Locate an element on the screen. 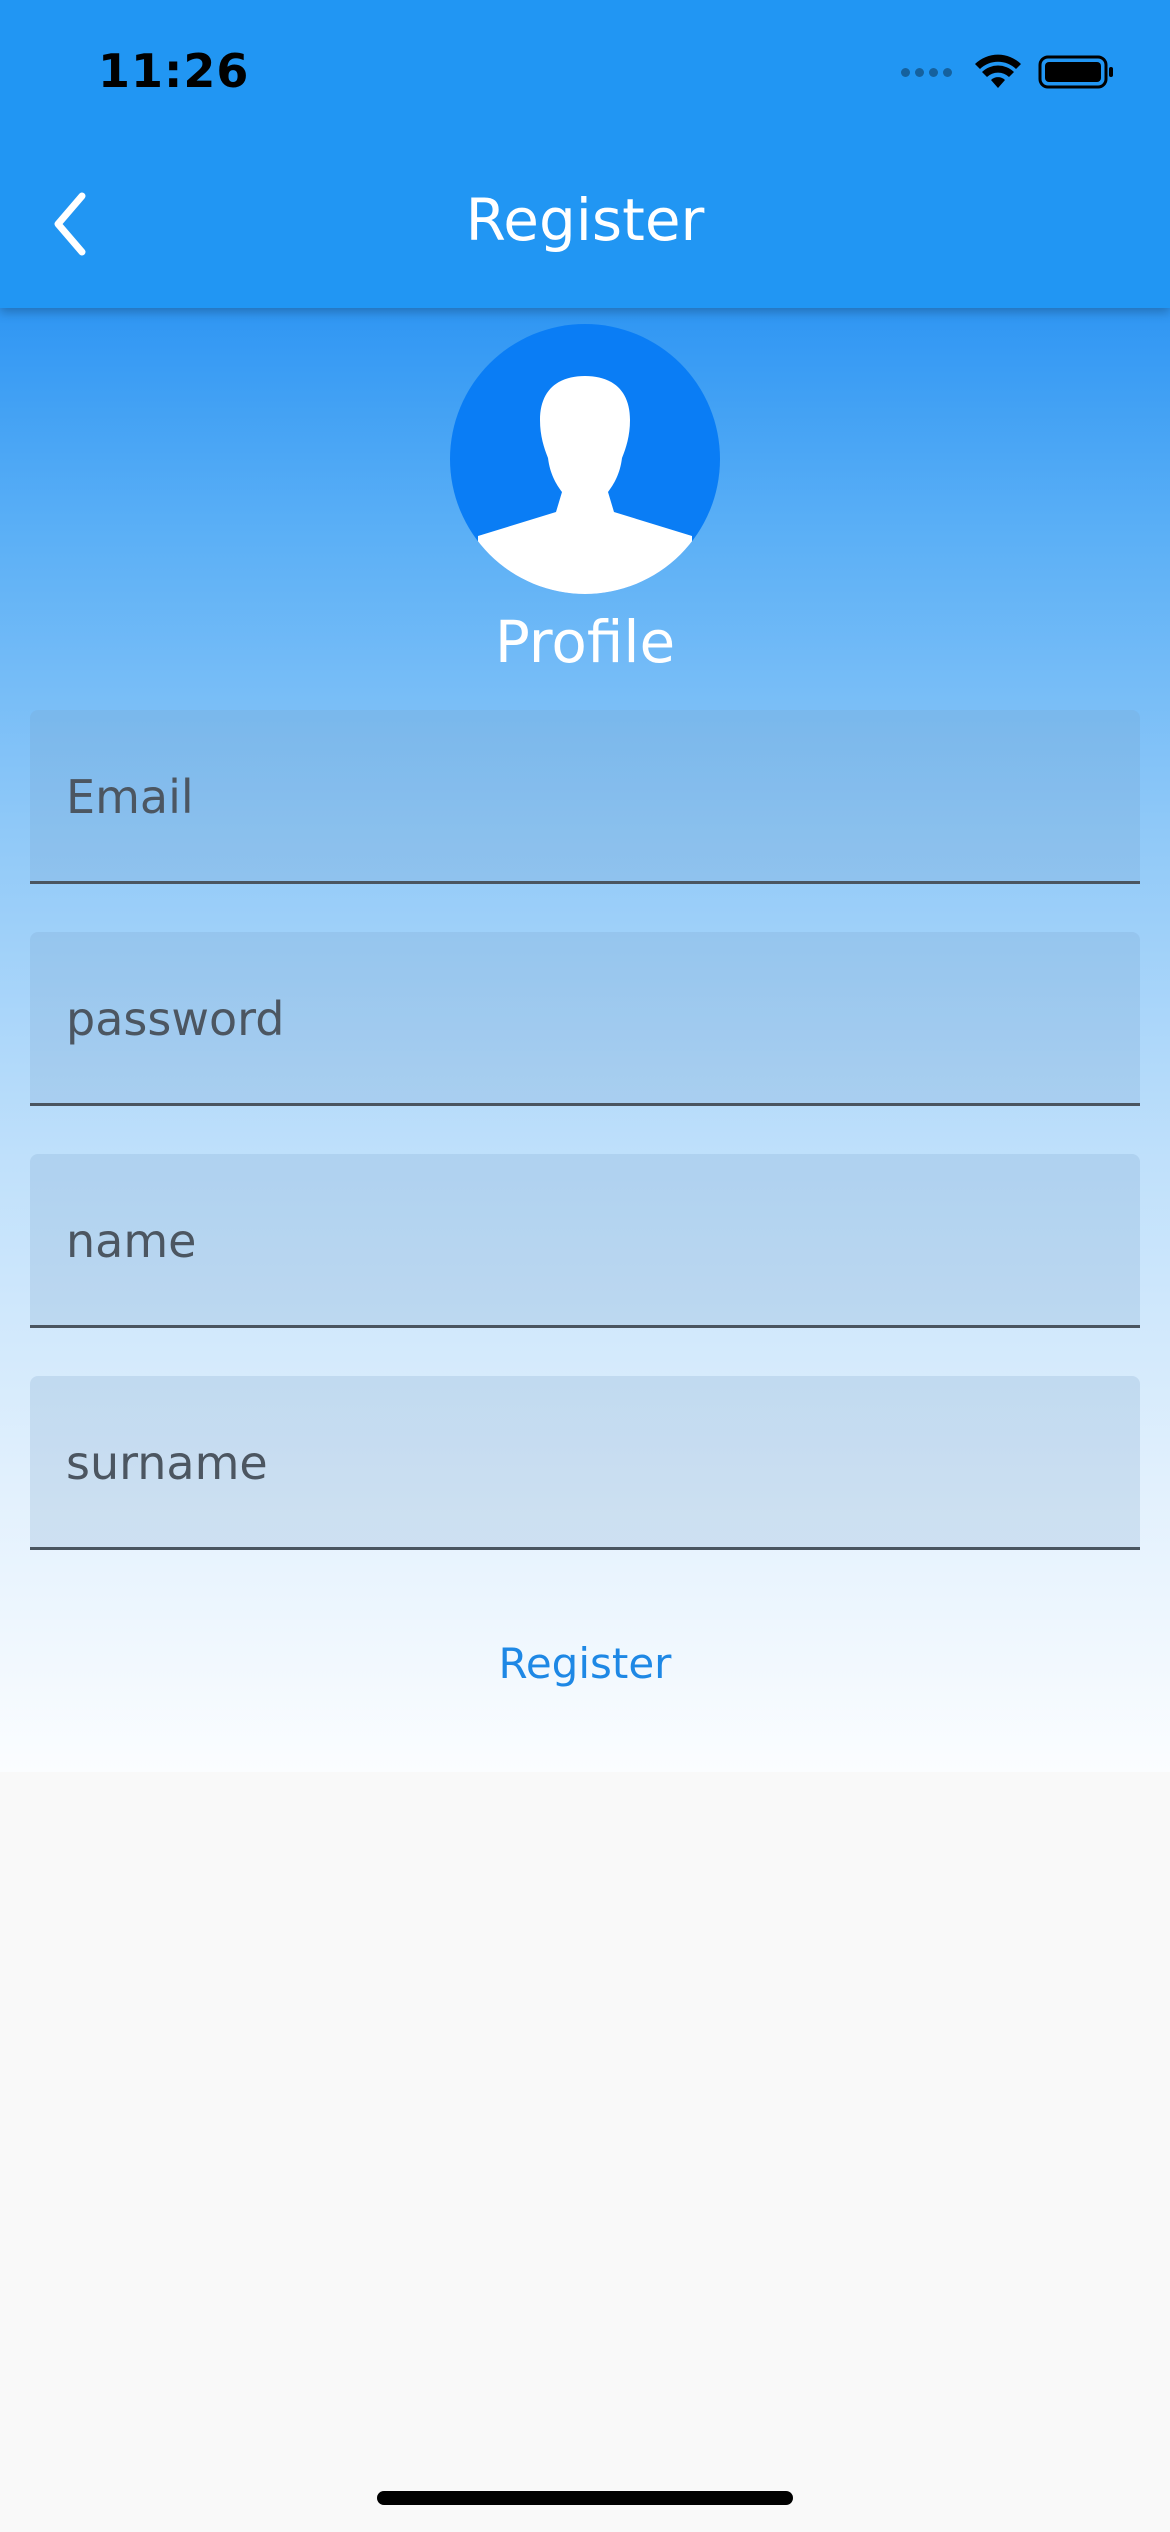 Image resolution: width=1170 pixels, height=2532 pixels. surname-input is located at coordinates (586, 1463).